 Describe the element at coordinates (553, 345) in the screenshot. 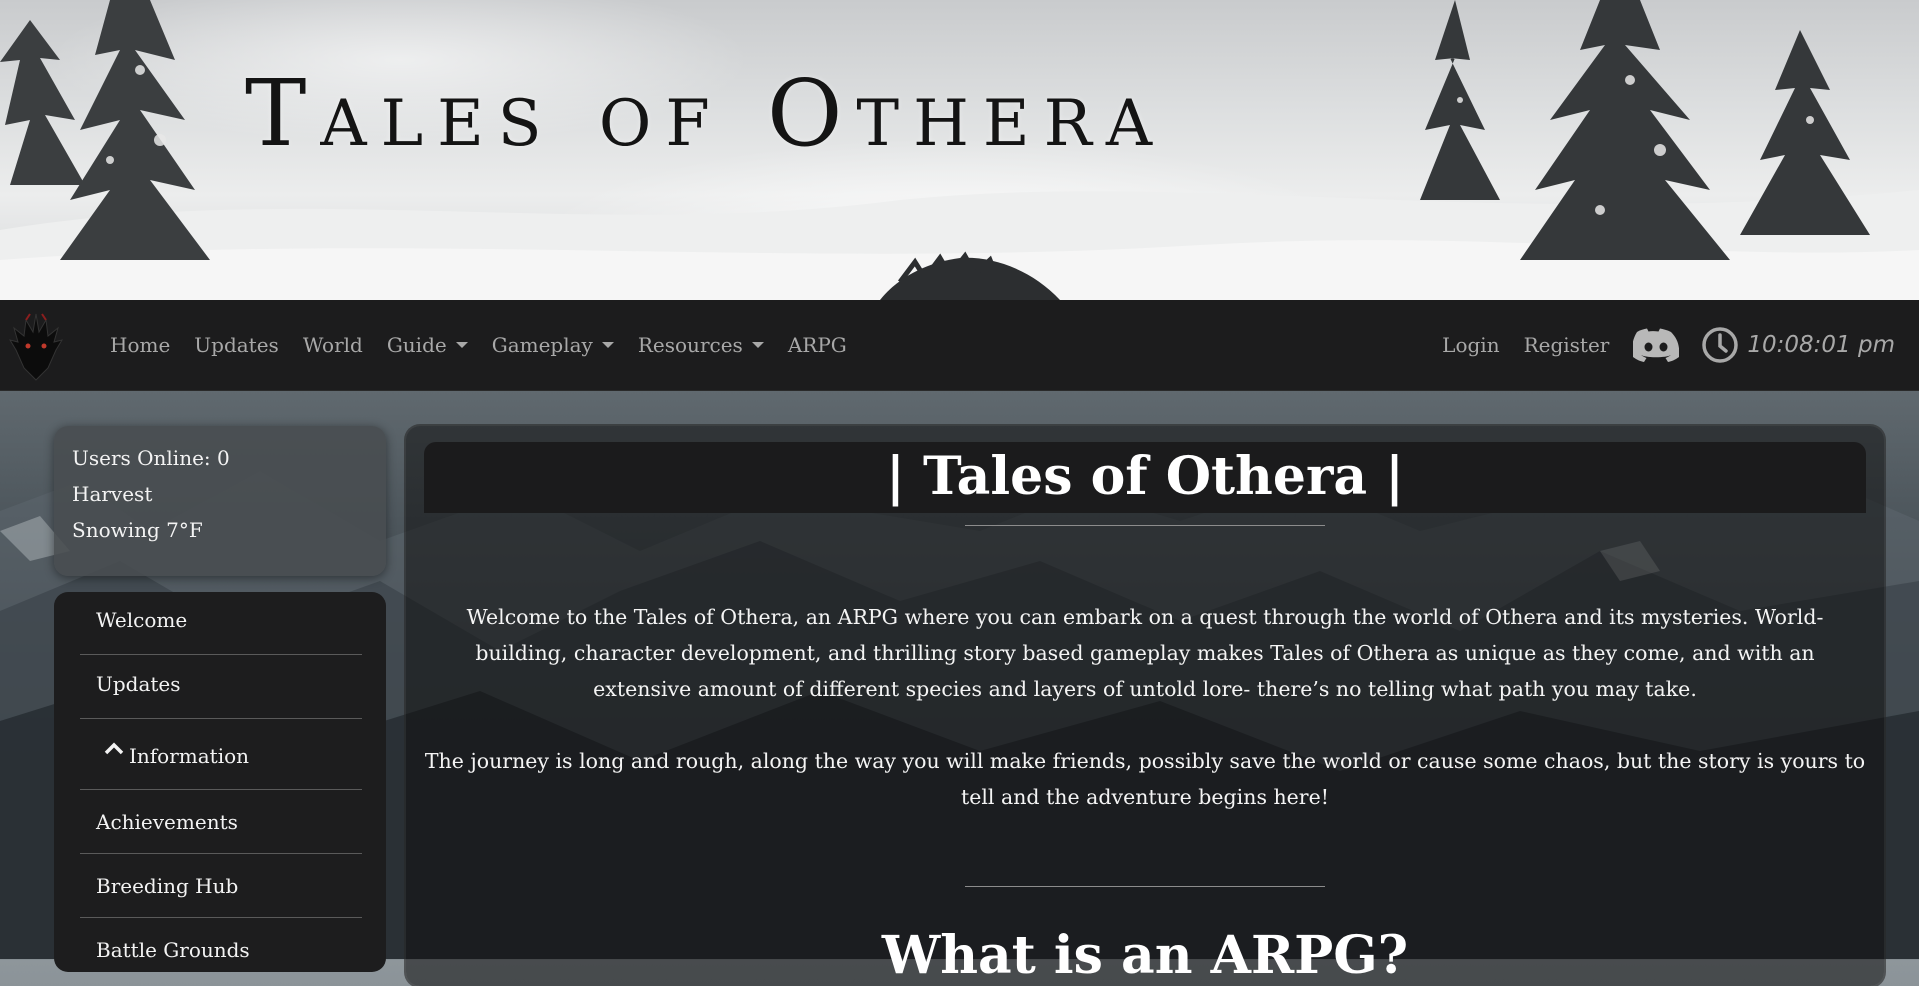

I see `nav-gameplay-dropdown: Gameplay` at that location.